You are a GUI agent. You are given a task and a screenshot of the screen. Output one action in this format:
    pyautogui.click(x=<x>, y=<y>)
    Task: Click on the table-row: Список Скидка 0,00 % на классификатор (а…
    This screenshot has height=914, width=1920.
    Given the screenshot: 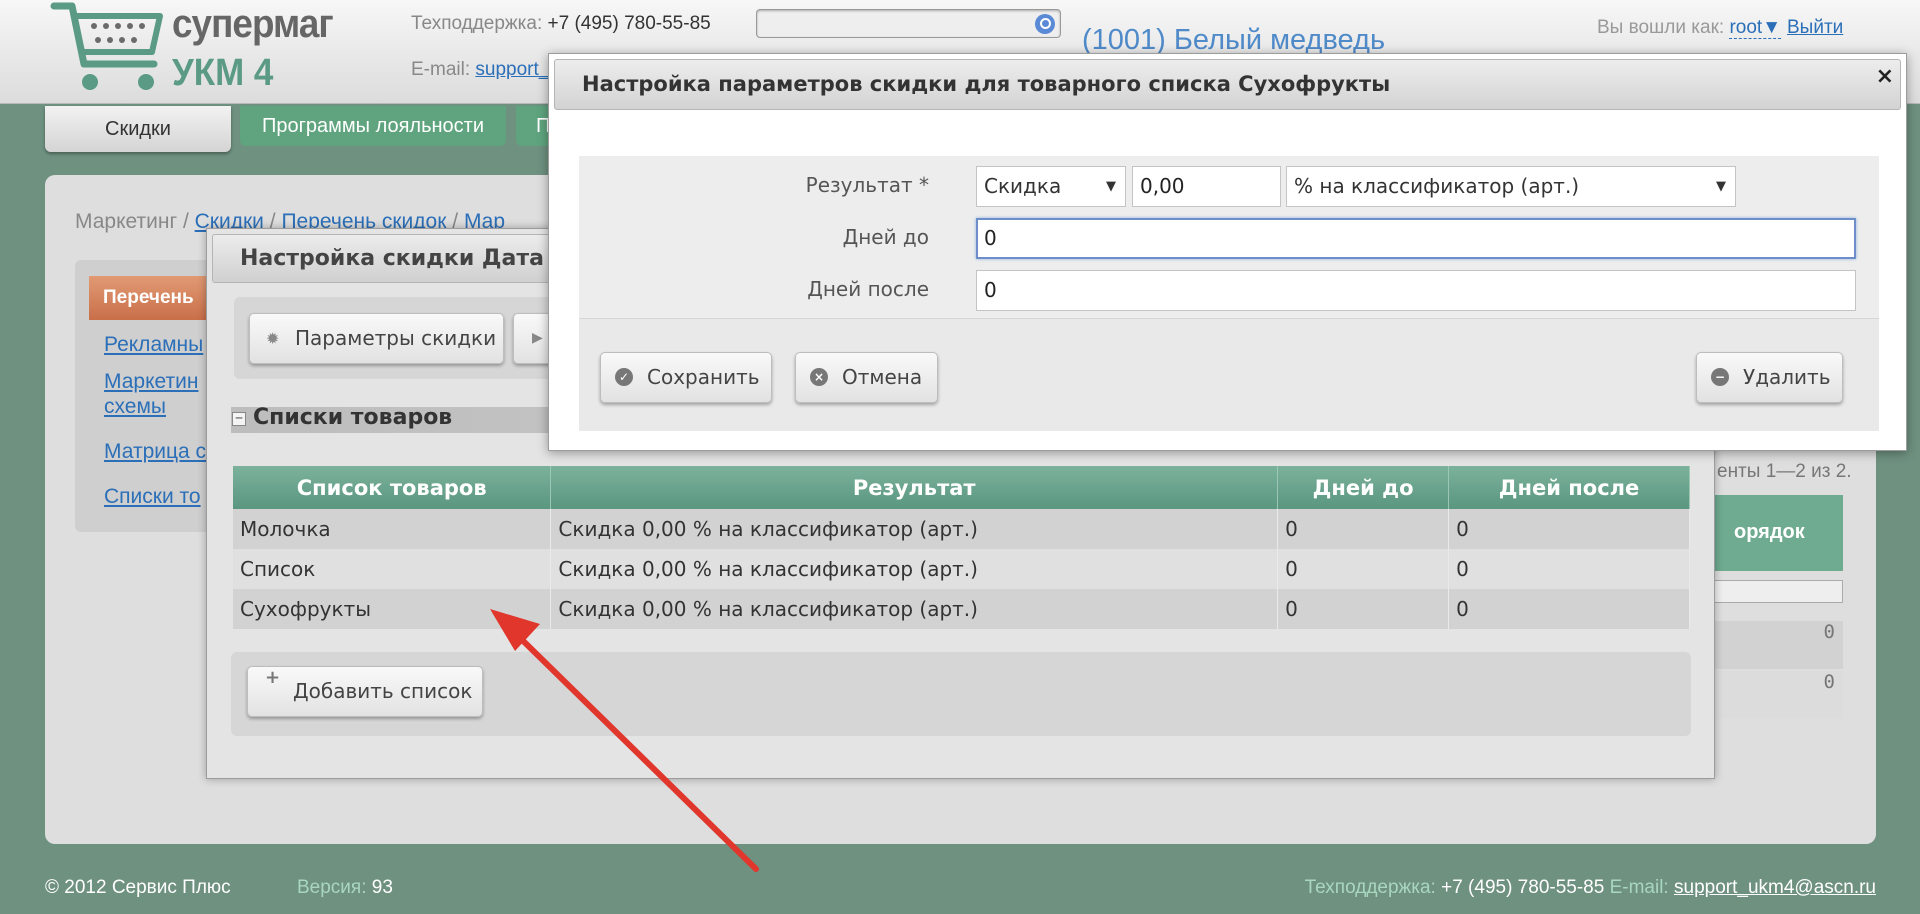 What is the action you would take?
    pyautogui.click(x=961, y=569)
    